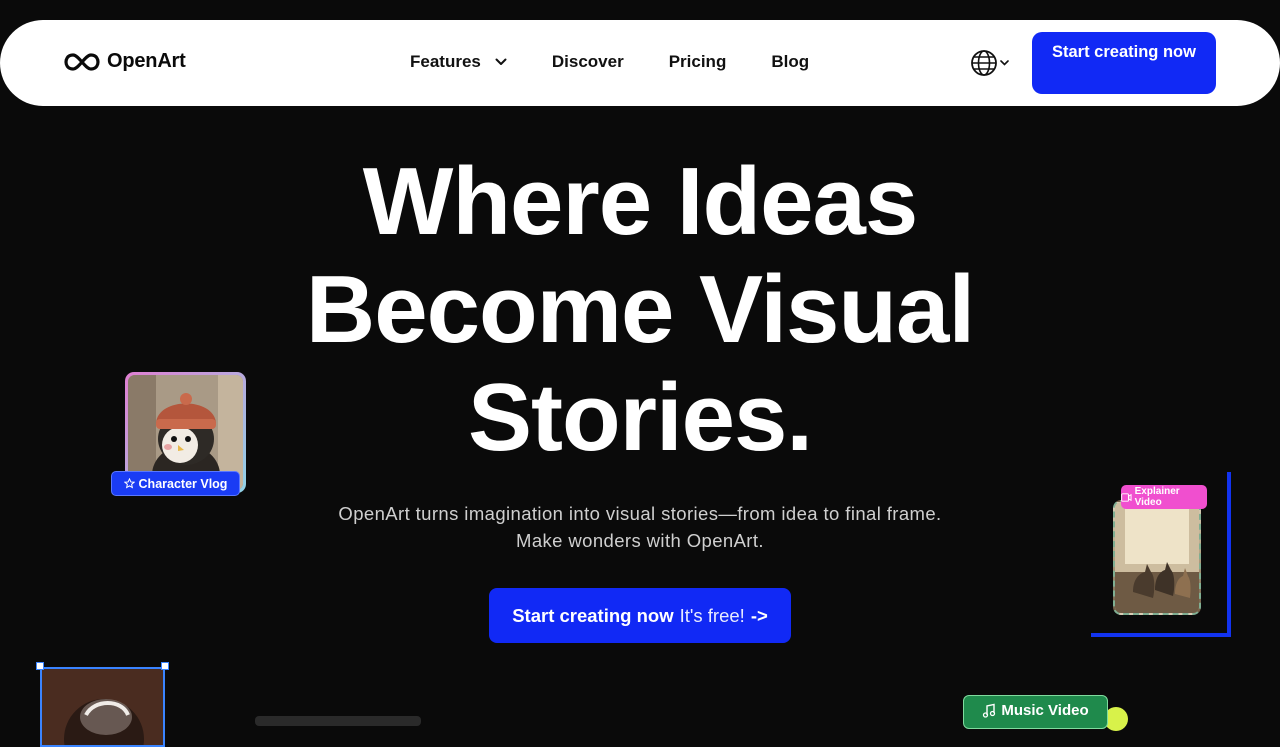 Image resolution: width=1280 pixels, height=747 pixels. I want to click on nav-discover-label: Discover, so click(587, 61).